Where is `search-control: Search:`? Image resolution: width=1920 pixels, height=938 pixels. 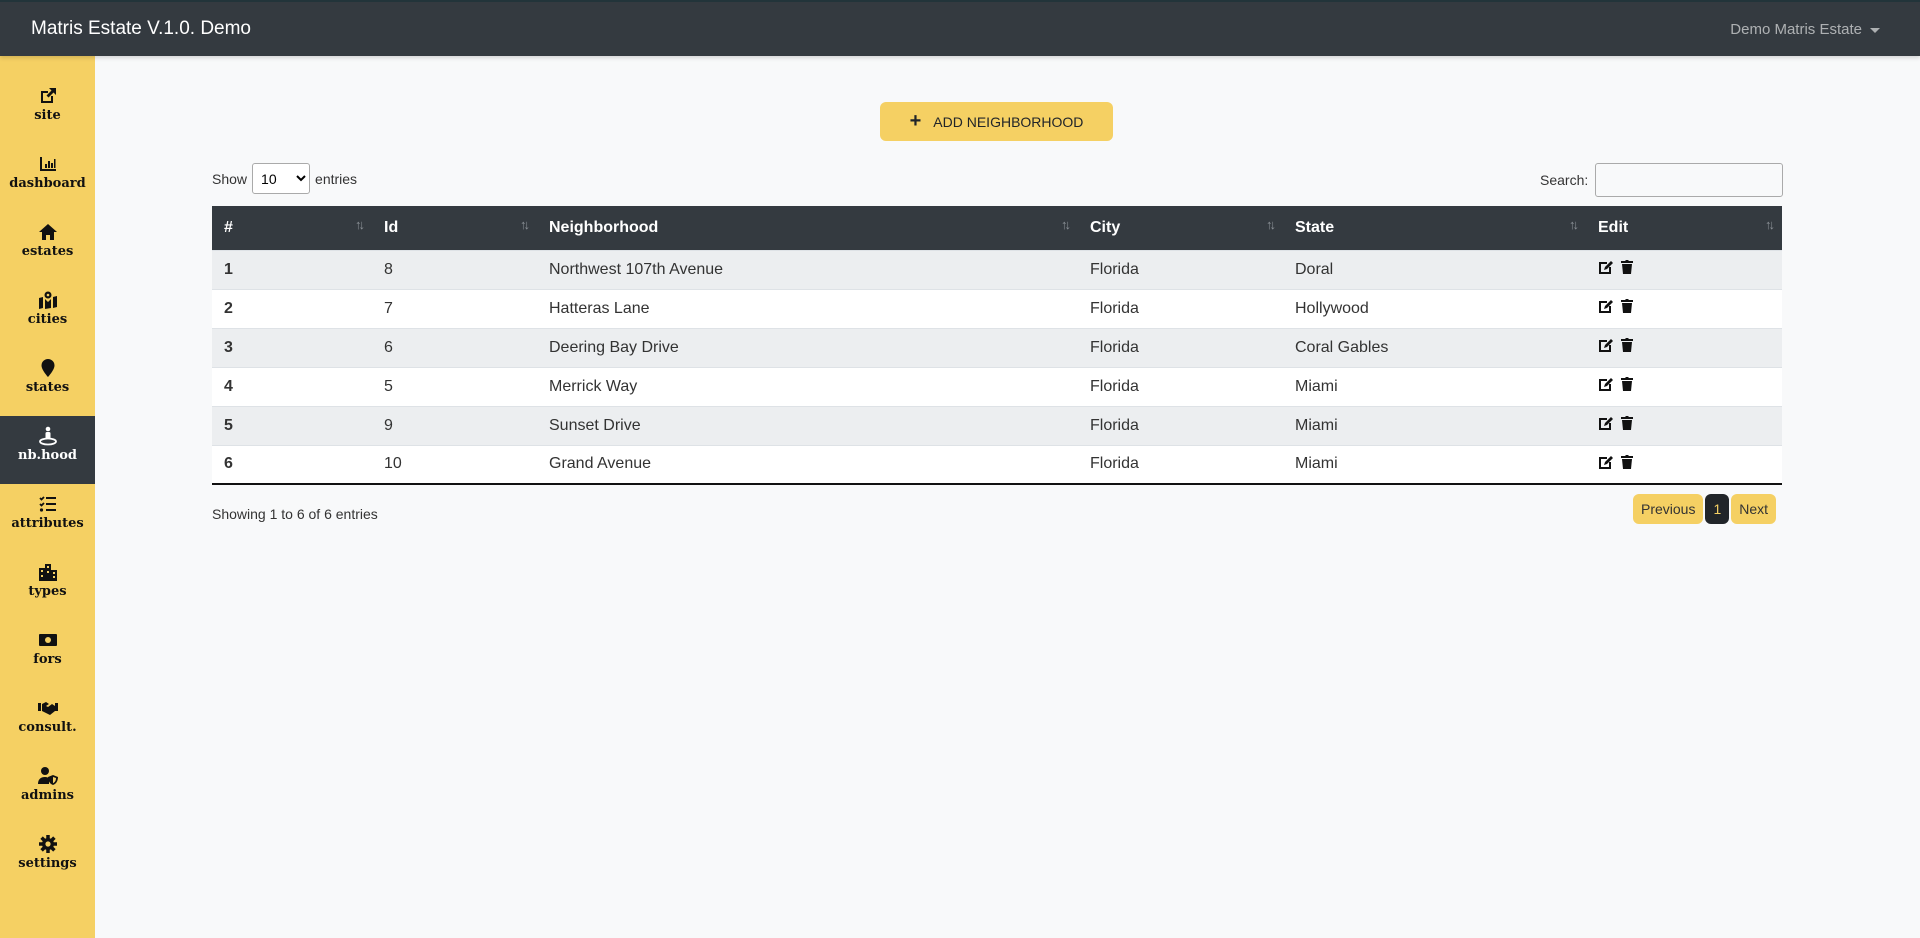 search-control: Search: is located at coordinates (1662, 180).